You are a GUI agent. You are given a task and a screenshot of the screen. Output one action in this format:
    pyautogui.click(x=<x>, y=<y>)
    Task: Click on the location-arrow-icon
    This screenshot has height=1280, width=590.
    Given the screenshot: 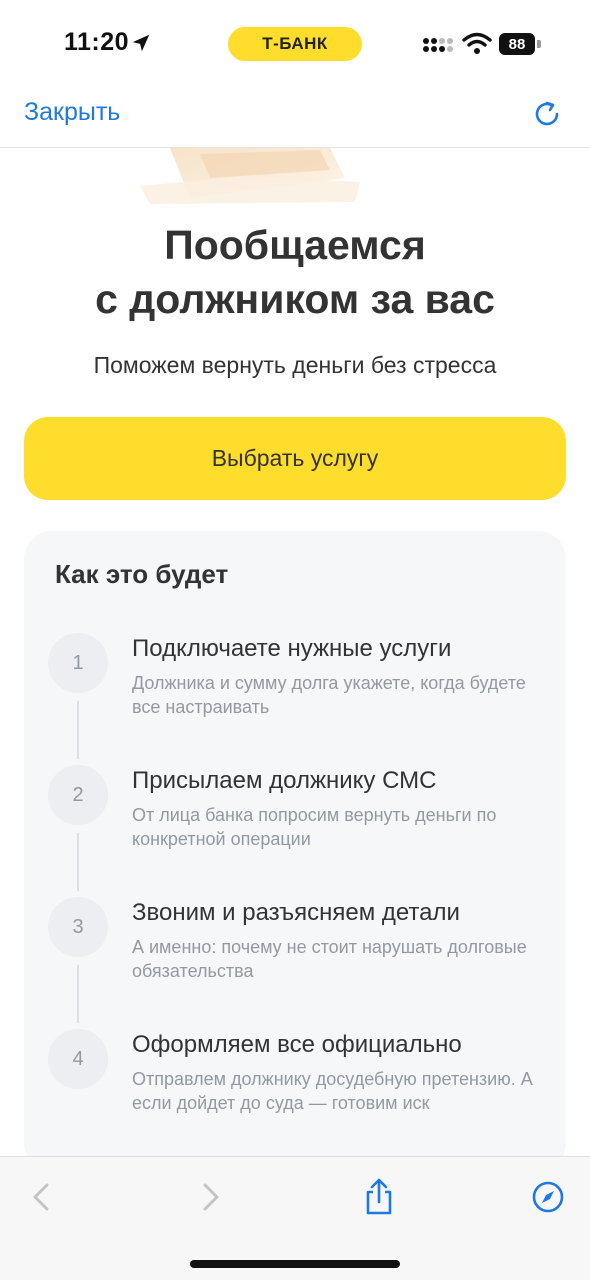 What is the action you would take?
    pyautogui.click(x=141, y=43)
    